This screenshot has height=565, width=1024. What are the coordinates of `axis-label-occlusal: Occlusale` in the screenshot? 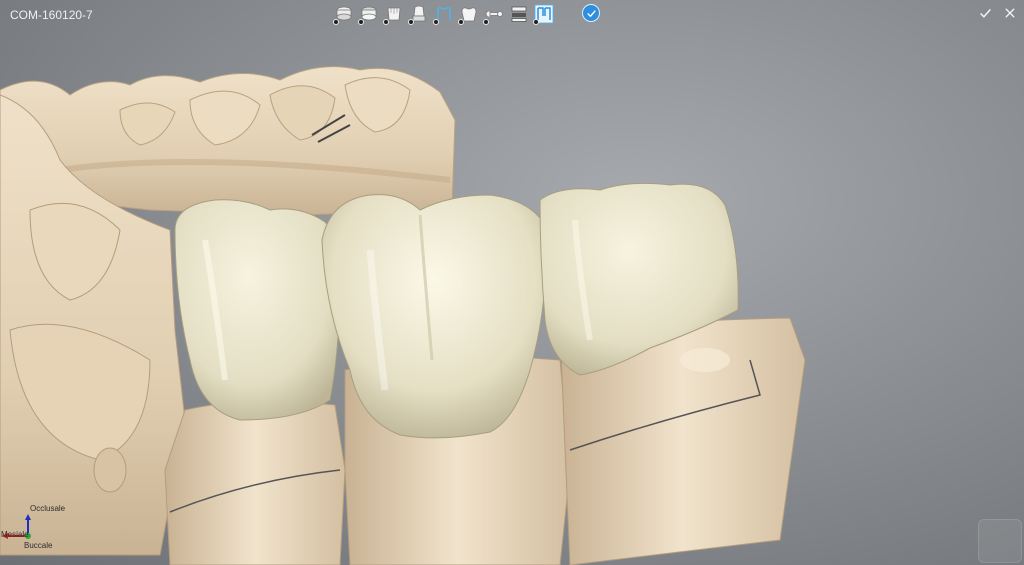 It's located at (48, 508).